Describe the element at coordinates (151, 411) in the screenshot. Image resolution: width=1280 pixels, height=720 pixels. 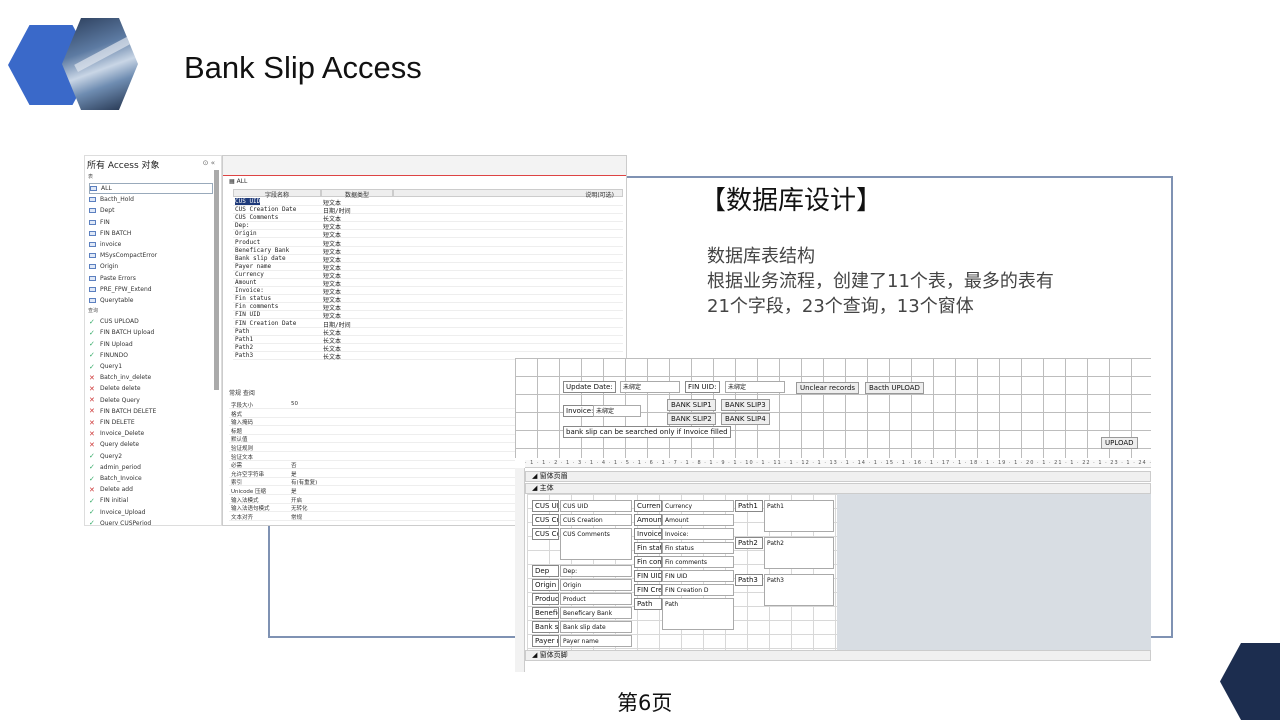
I see `nav-query-item: ✕ FIN BATCH DELETE` at that location.